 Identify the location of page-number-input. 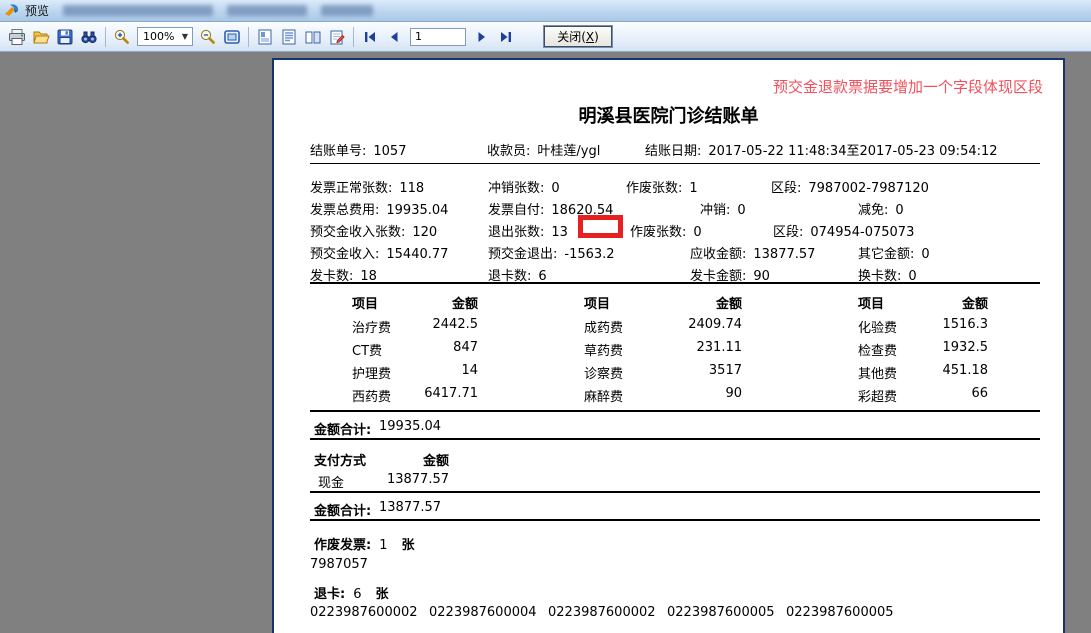
(438, 36).